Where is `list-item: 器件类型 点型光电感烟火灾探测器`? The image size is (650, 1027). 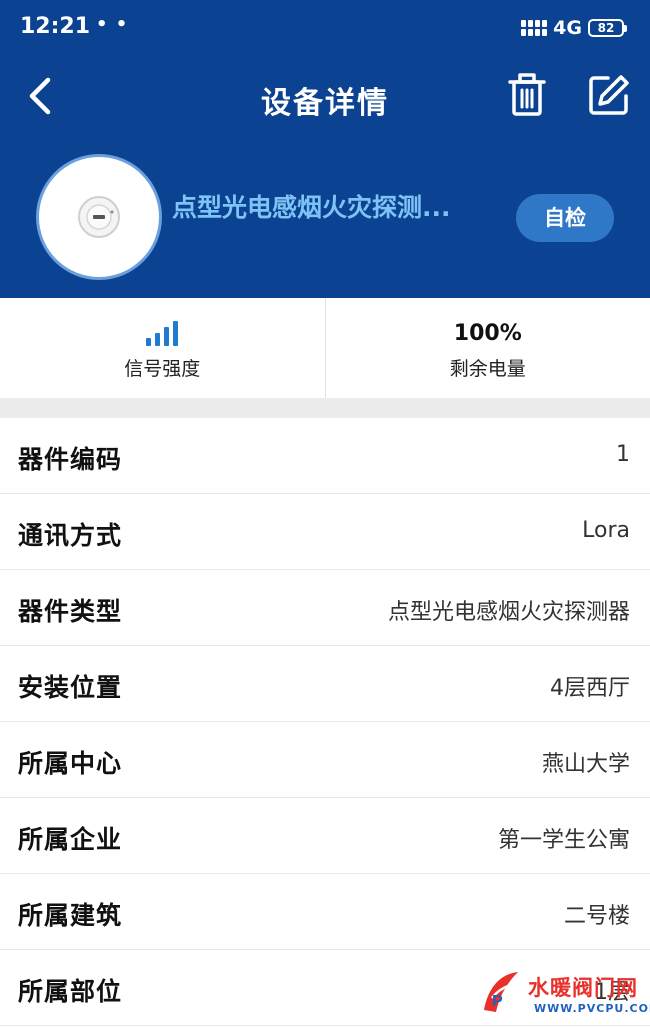 list-item: 器件类型 点型光电感烟火灾探测器 is located at coordinates (325, 608).